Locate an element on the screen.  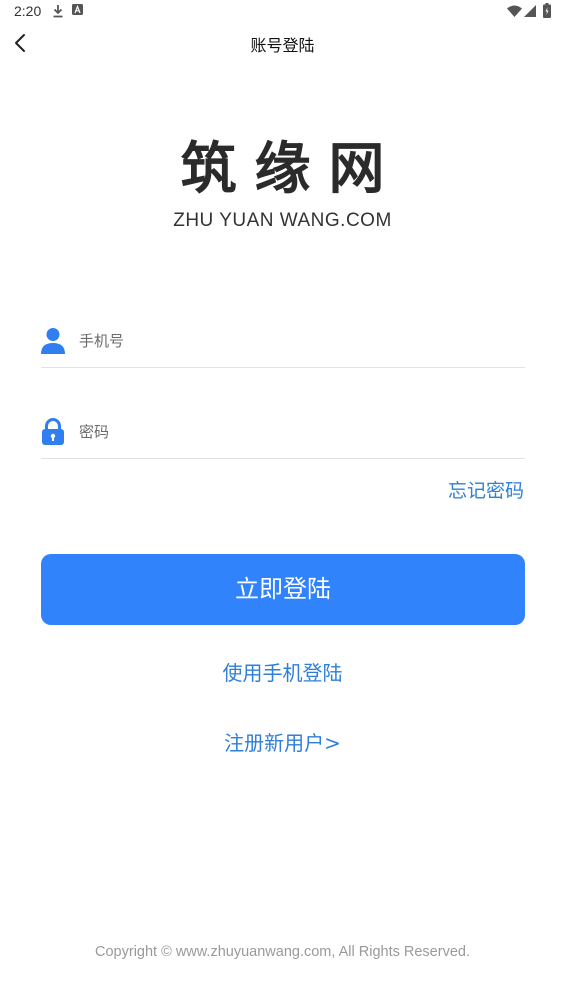
status-bar: 2:20 is located at coordinates (282, 12).